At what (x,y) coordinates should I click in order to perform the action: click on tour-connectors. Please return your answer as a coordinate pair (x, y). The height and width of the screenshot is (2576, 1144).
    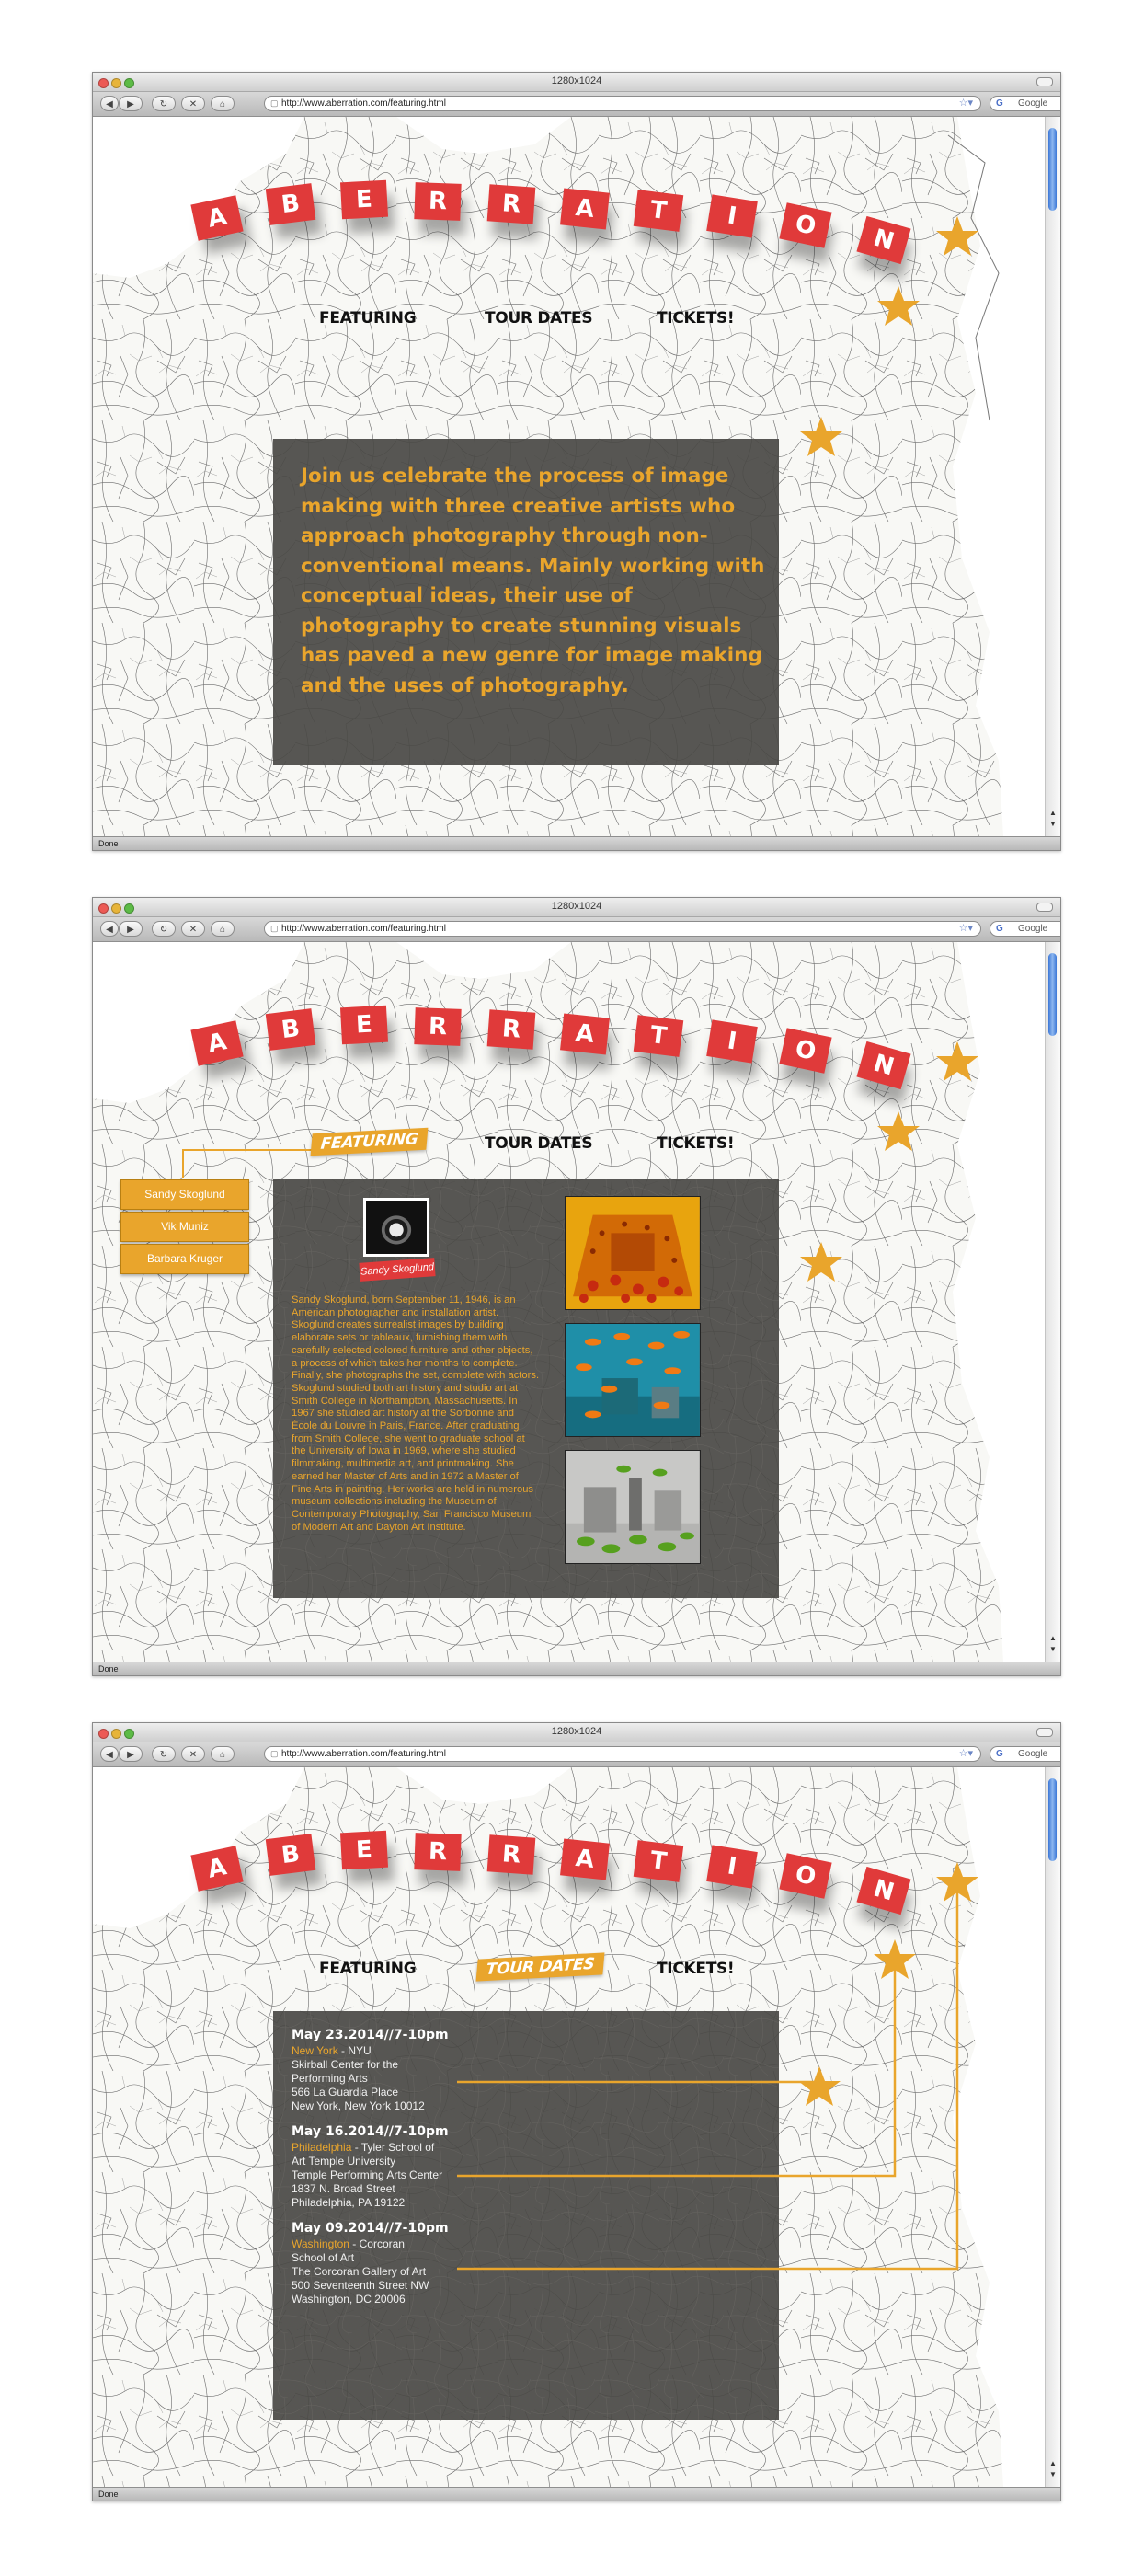
    Looking at the image, I should click on (718, 2066).